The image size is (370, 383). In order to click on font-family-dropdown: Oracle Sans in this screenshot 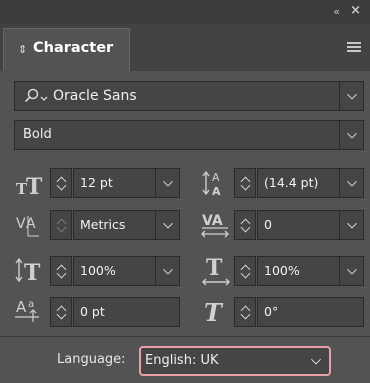, I will do `click(189, 96)`.